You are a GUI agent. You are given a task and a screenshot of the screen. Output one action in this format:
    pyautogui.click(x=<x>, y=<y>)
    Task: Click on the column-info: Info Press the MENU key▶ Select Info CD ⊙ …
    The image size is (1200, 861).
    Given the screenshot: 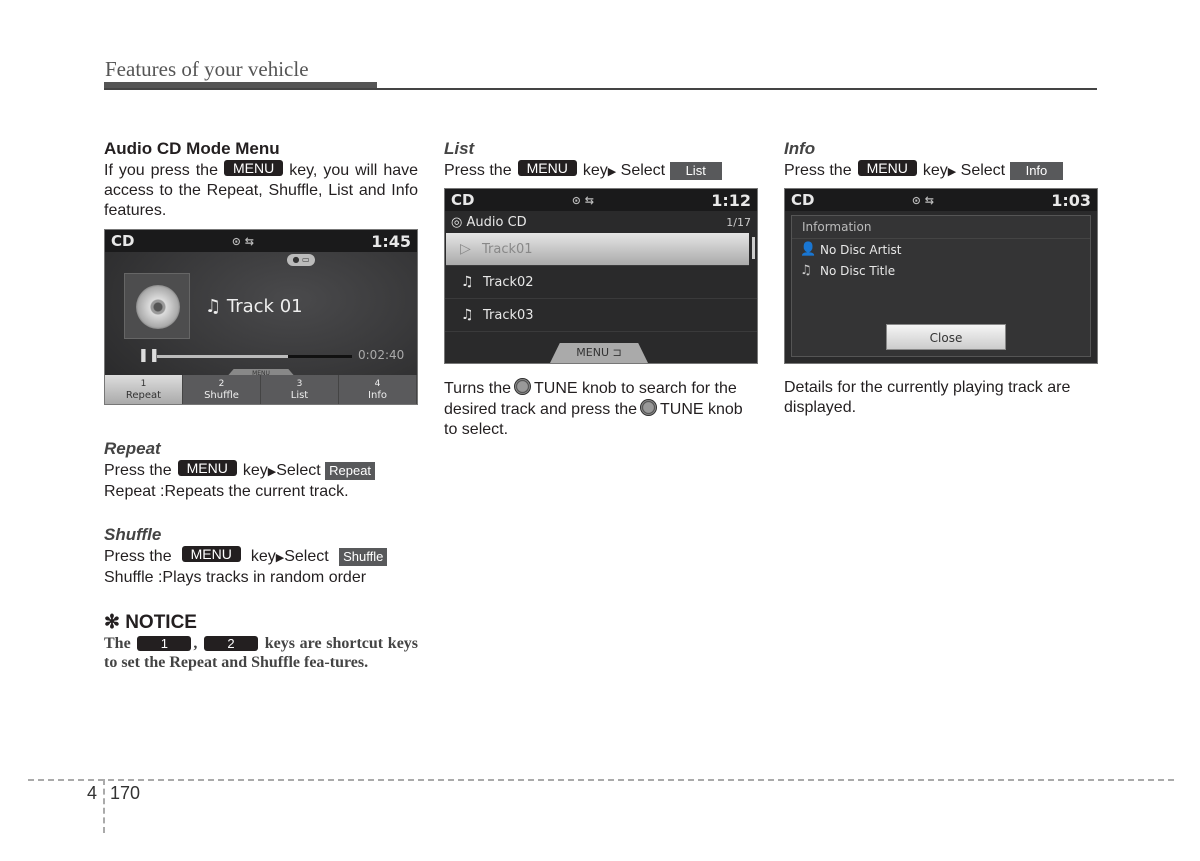 What is the action you would take?
    pyautogui.click(x=941, y=278)
    